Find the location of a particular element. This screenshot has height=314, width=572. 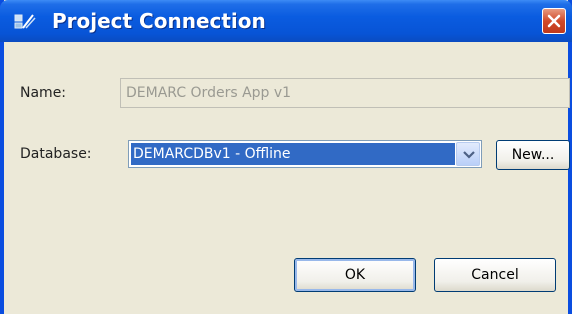

database-select: DEMARCDBv1 - Offline is located at coordinates (305, 154).